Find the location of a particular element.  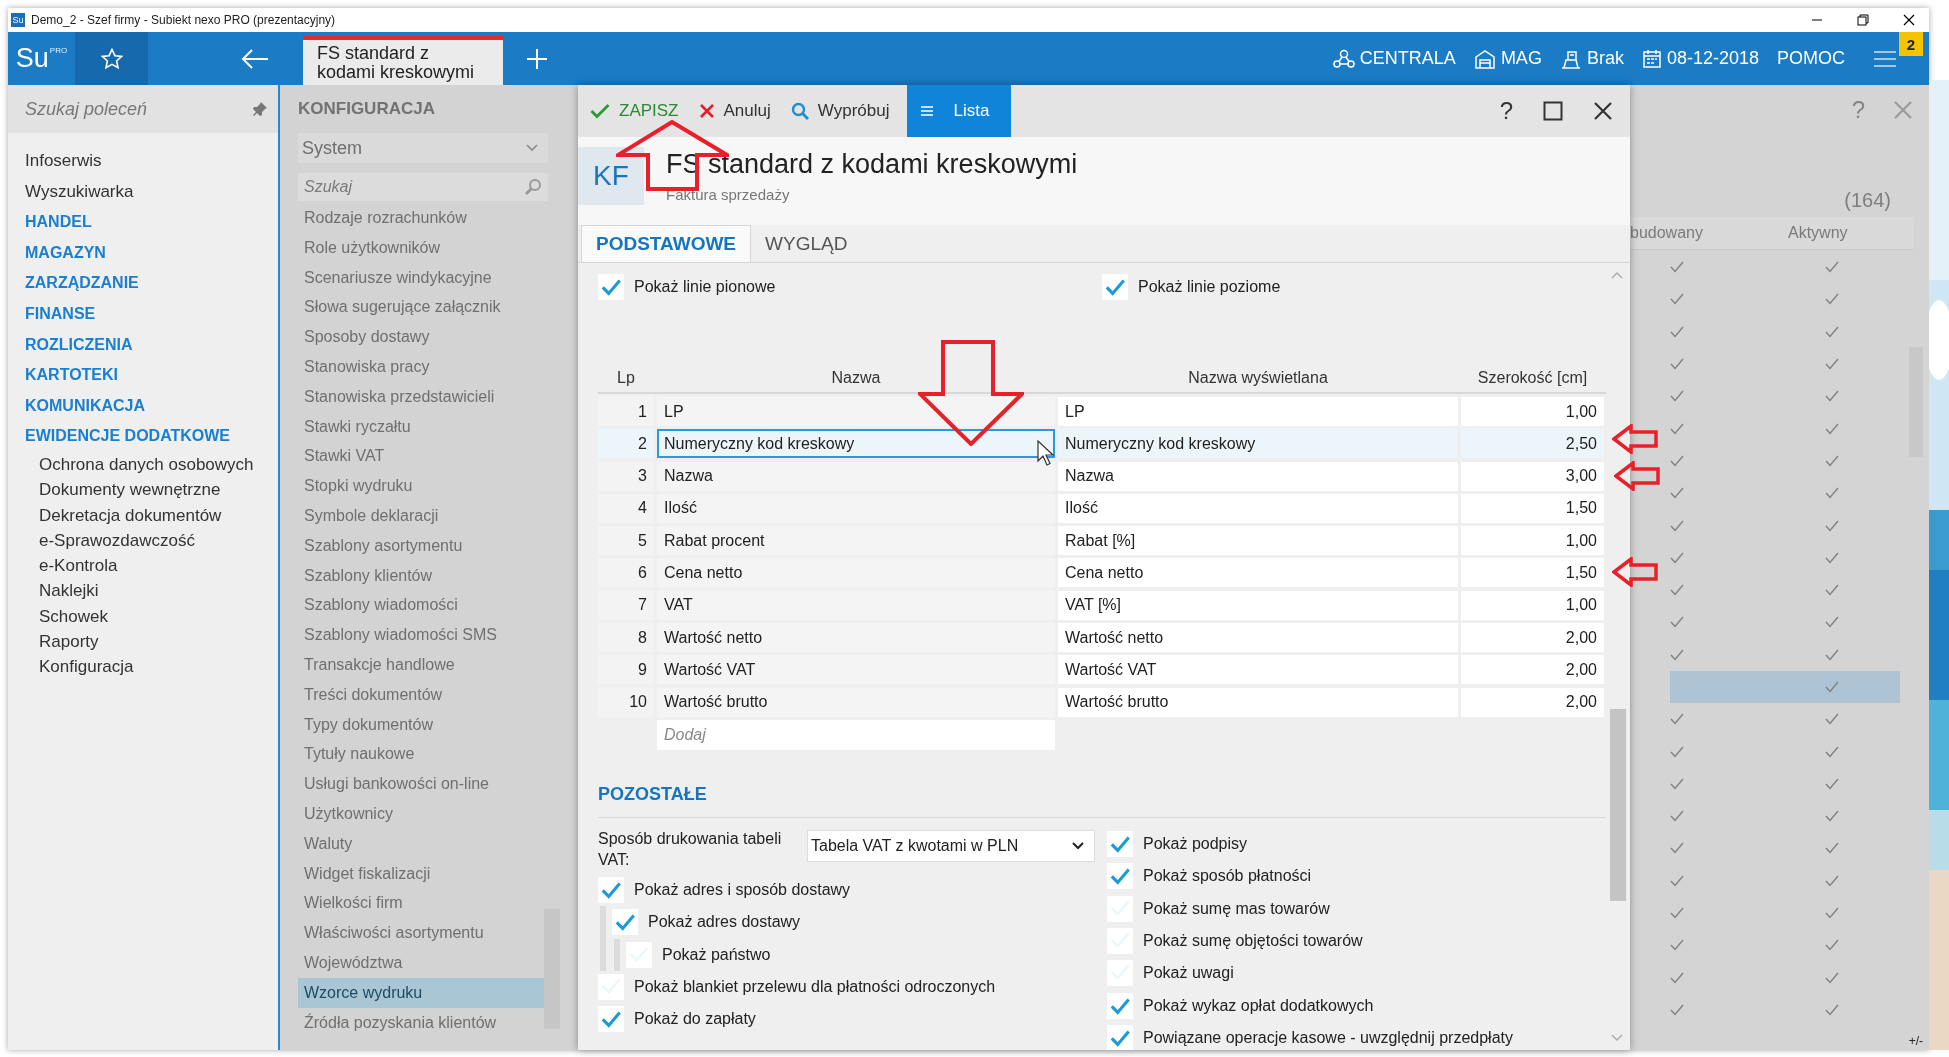

menu-section: ZARZĄDZANIE is located at coordinates (151, 283).